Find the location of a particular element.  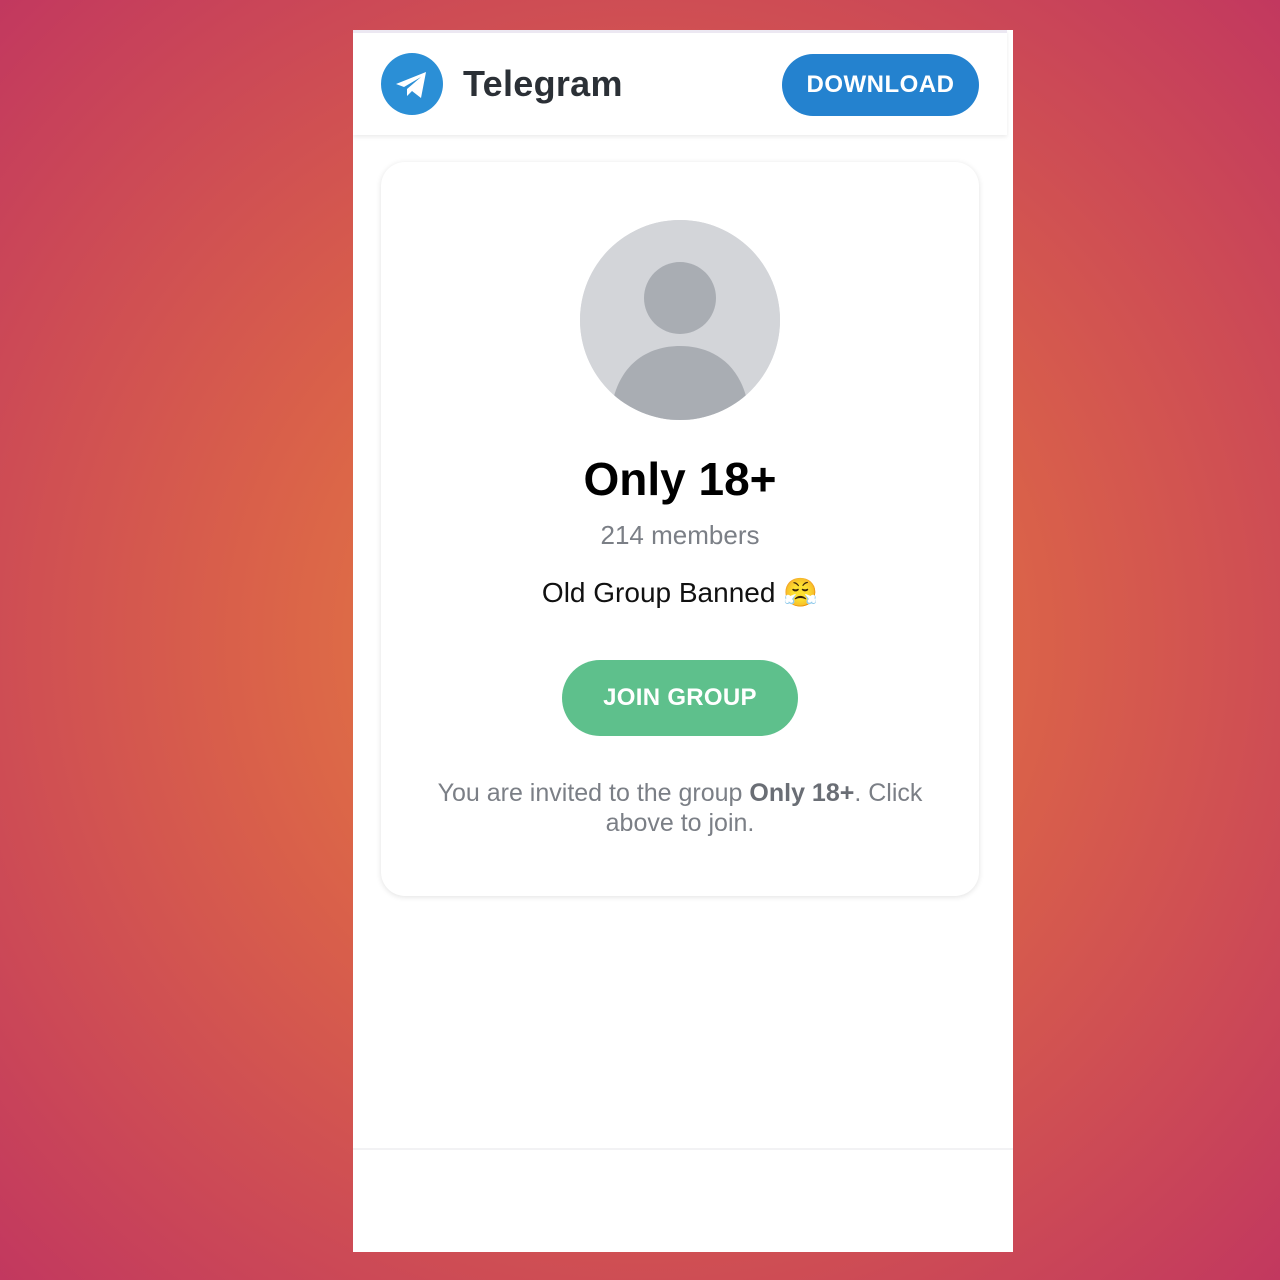

group-avatar is located at coordinates (680, 320).